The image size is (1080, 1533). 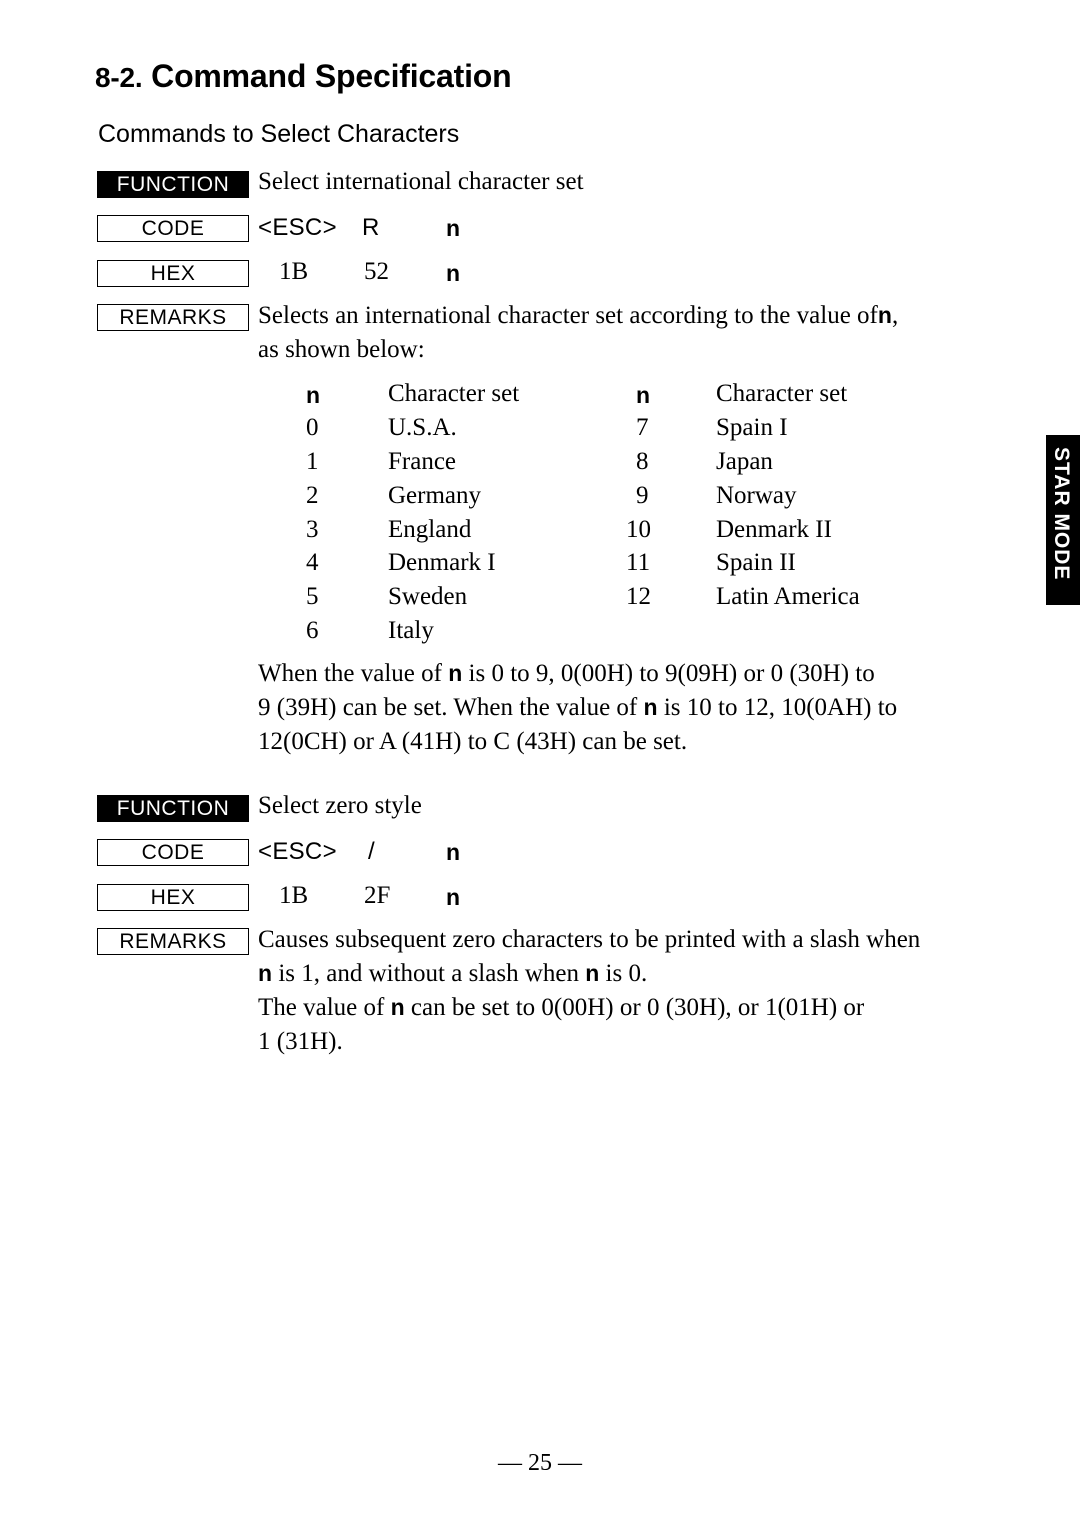 I want to click on remarks-text-b: ,, so click(x=895, y=315).